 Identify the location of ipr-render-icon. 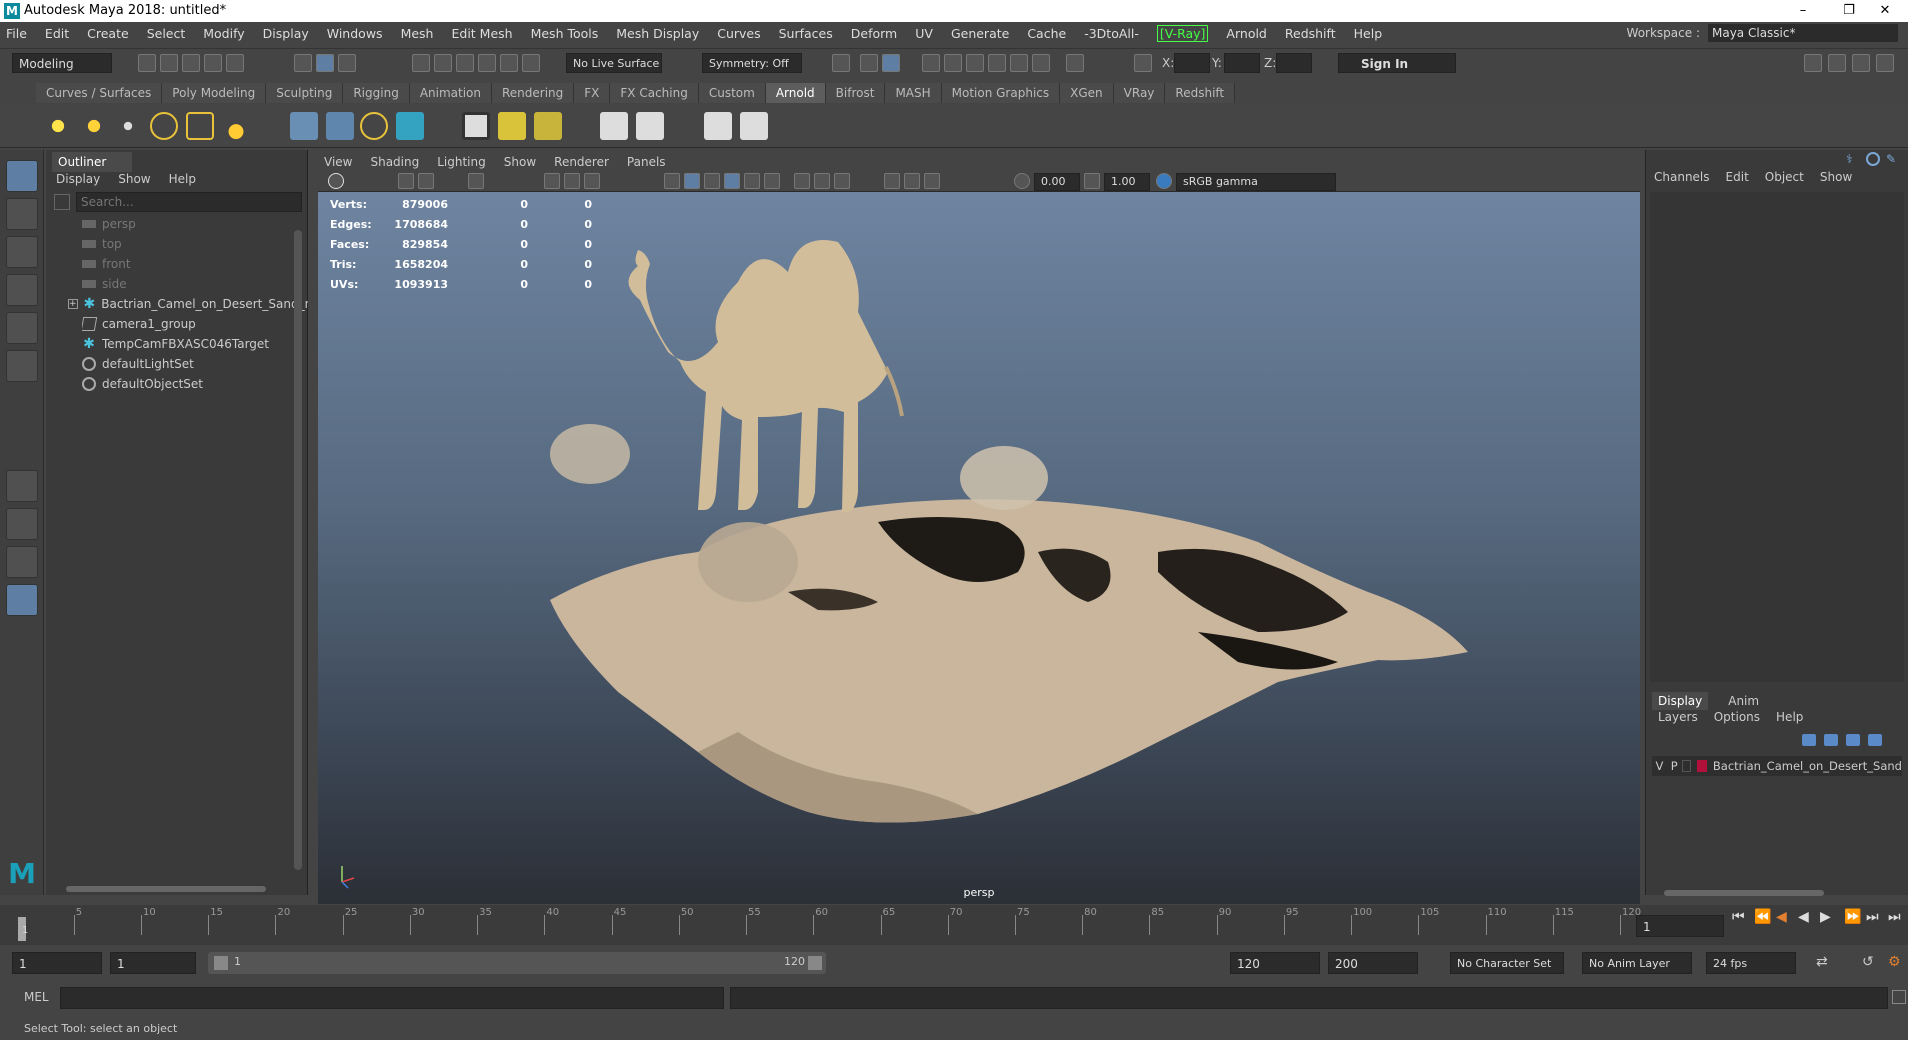
(891, 63).